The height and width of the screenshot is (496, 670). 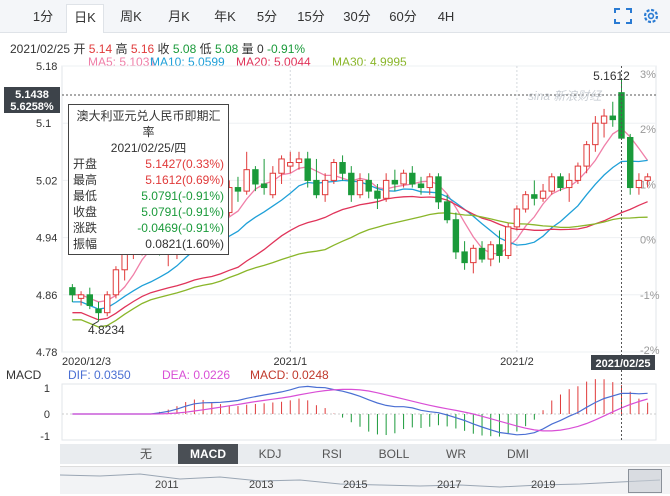 What do you see at coordinates (290, 362) in the screenshot?
I see `x-tick-label: 2021/1` at bounding box center [290, 362].